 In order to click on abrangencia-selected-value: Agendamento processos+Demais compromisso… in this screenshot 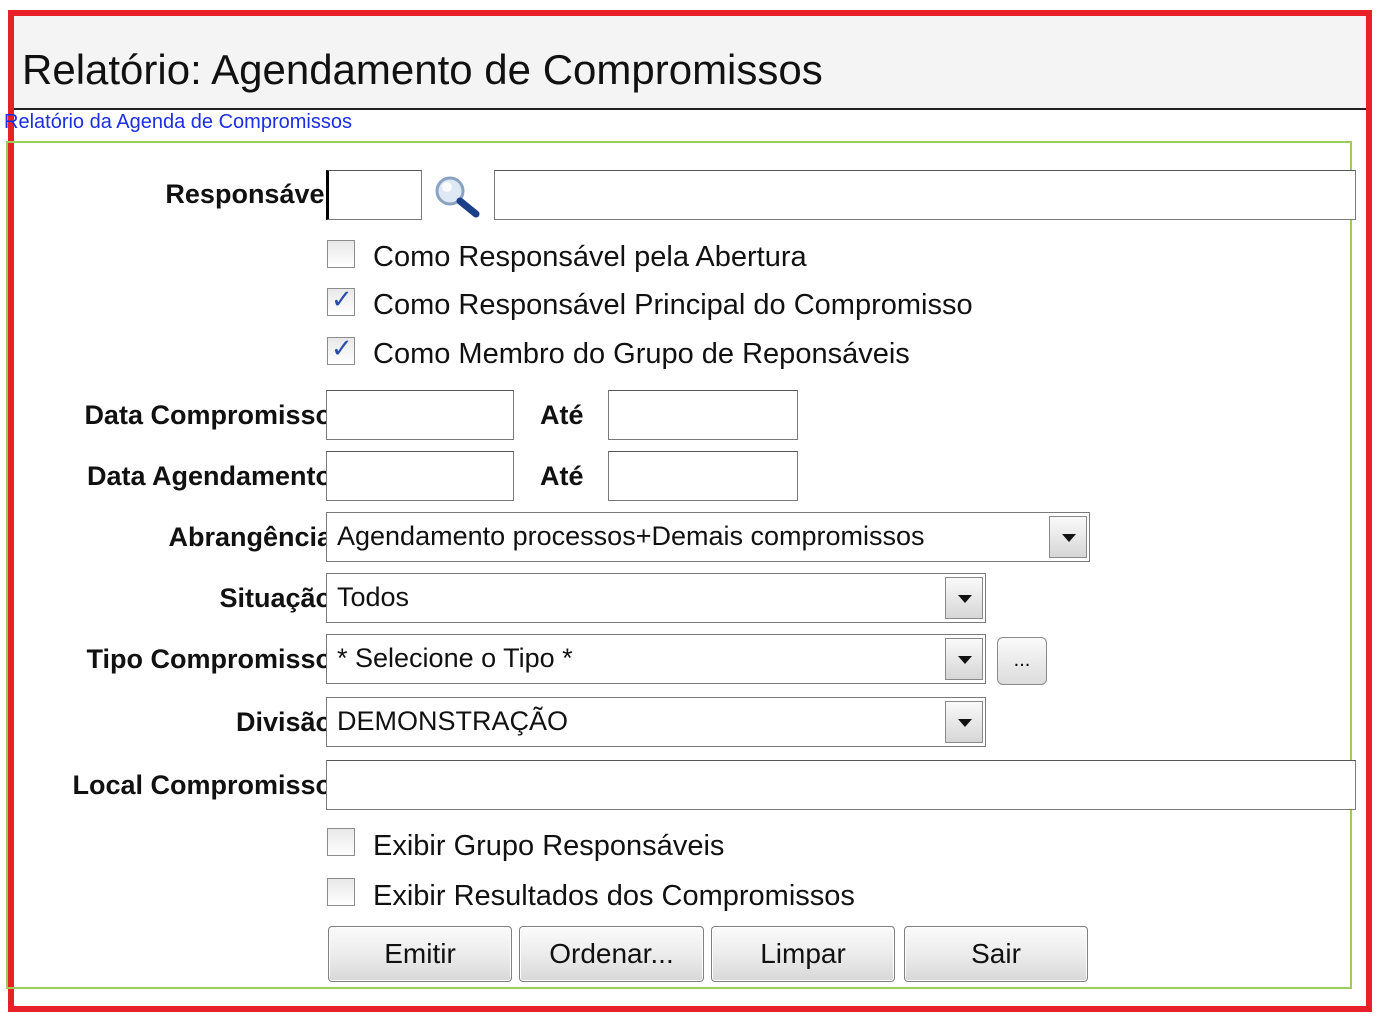, I will do `click(631, 536)`.